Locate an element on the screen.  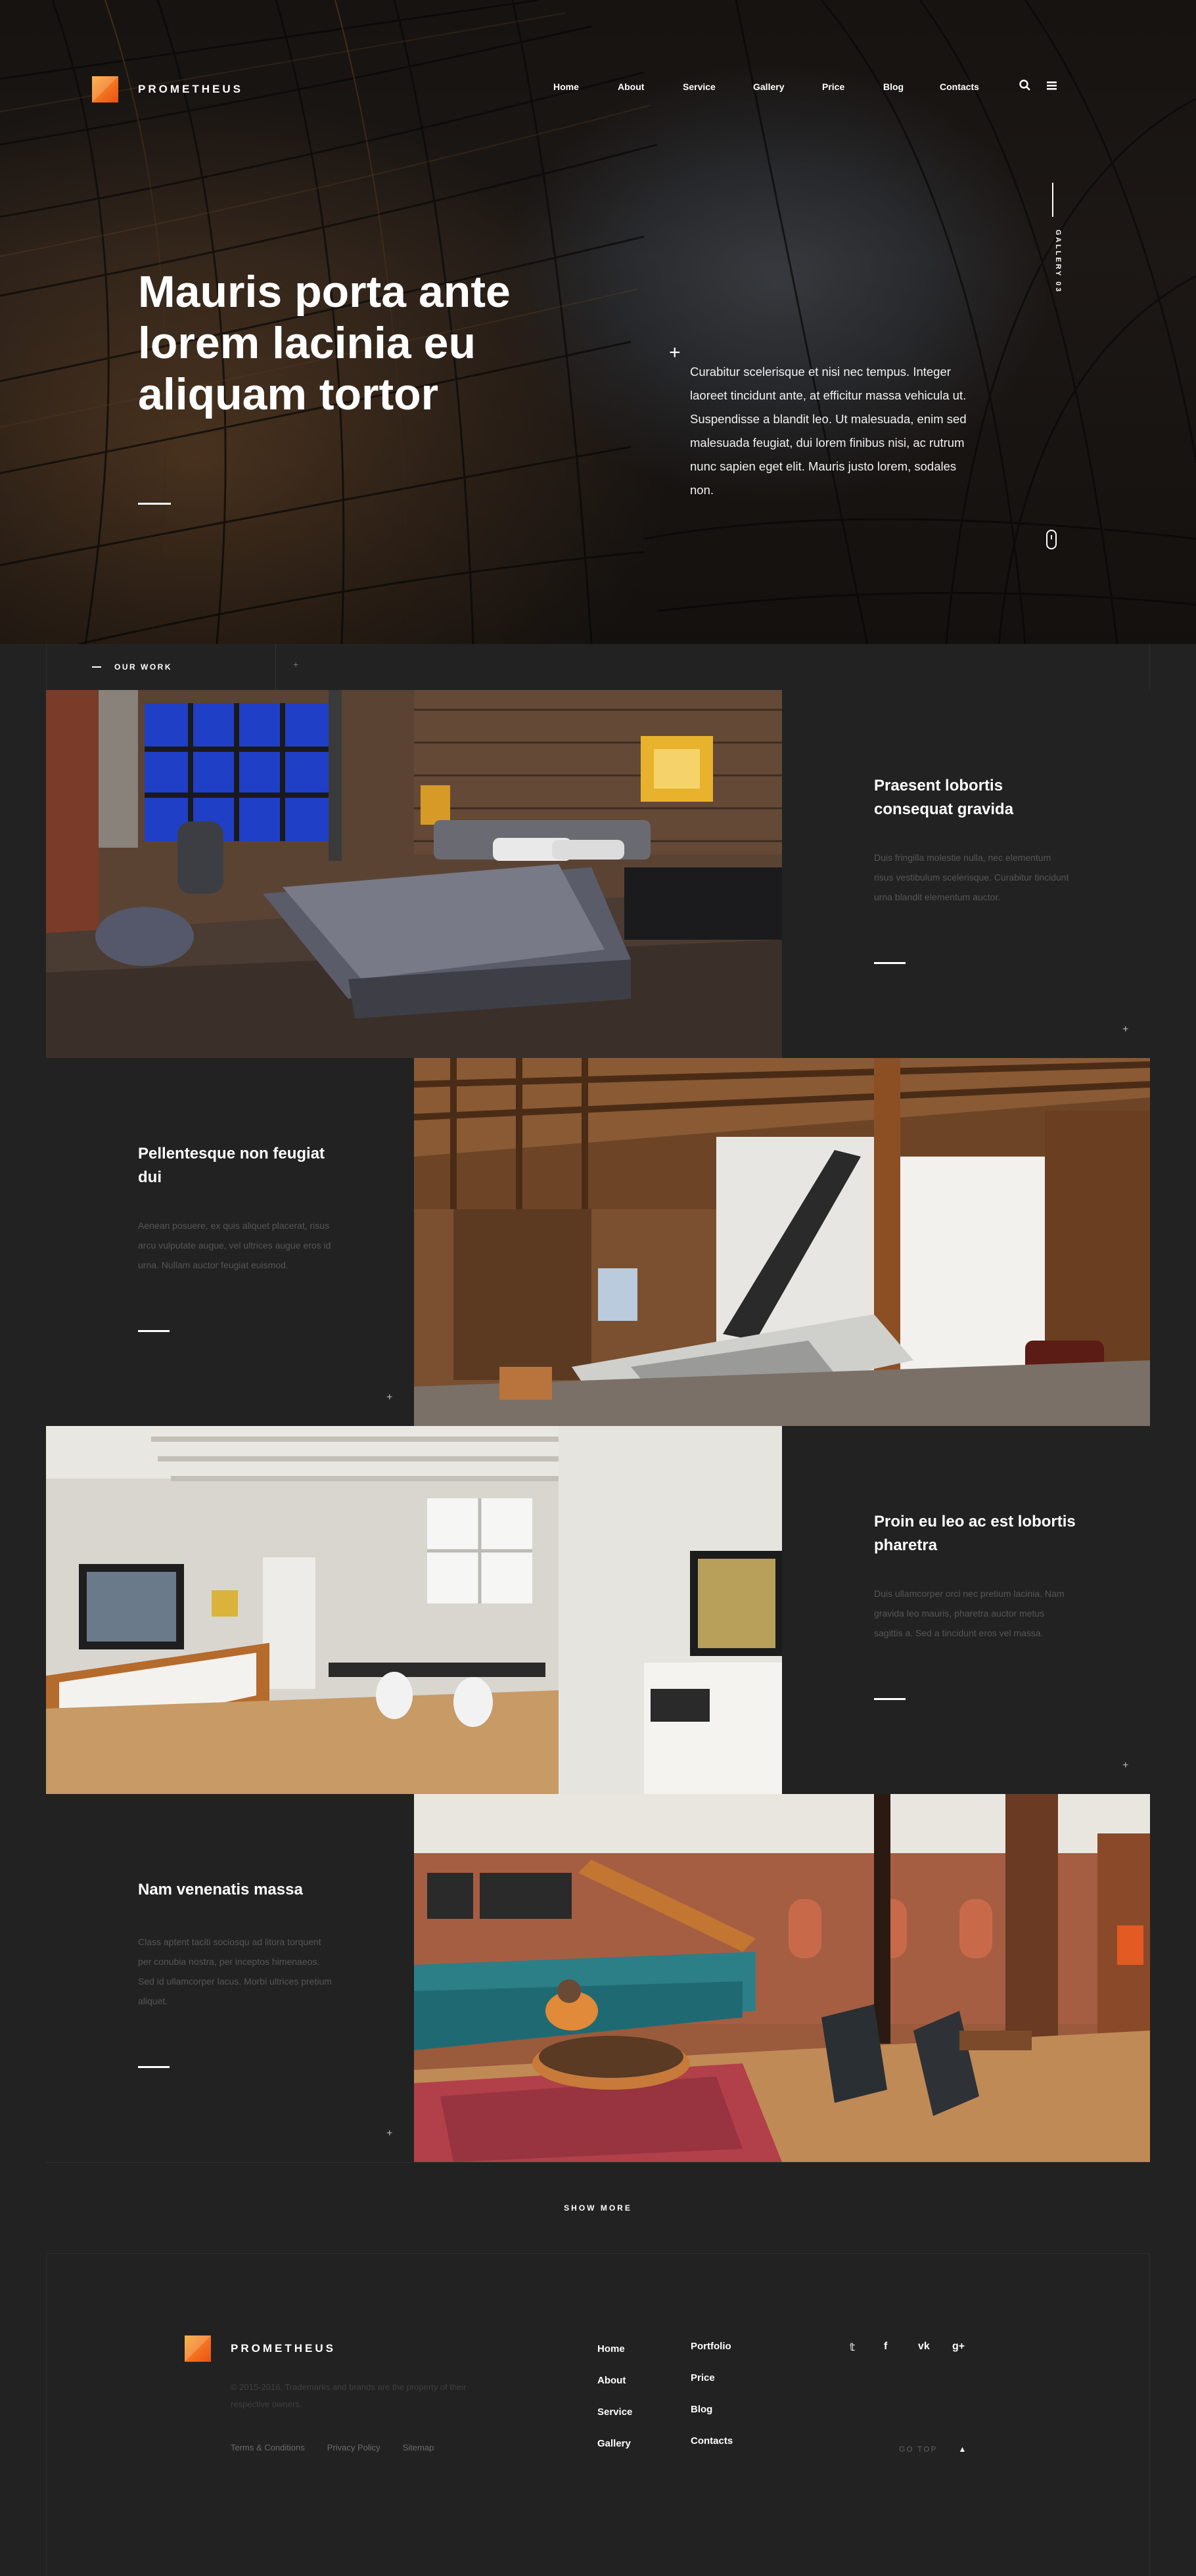
nav-item-price: Price is located at coordinates (833, 87).